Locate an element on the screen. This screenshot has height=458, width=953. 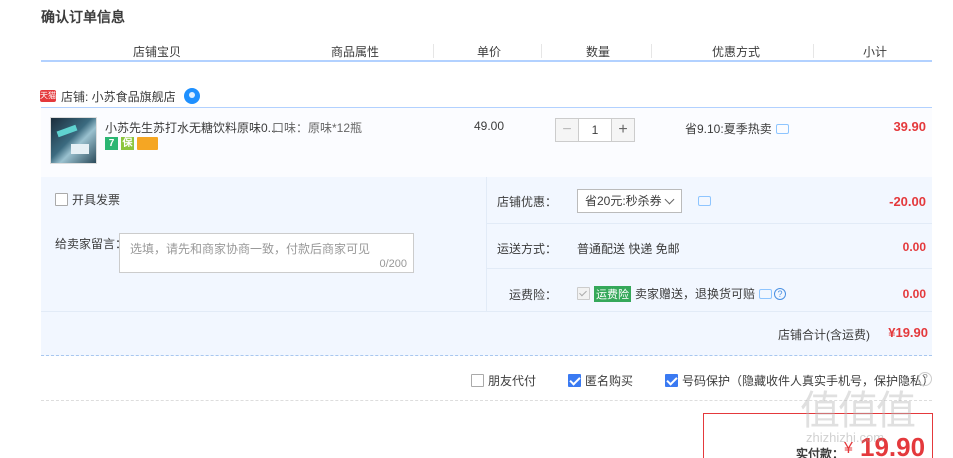
shop-total-label: 店铺合计(含运费) is located at coordinates (824, 335).